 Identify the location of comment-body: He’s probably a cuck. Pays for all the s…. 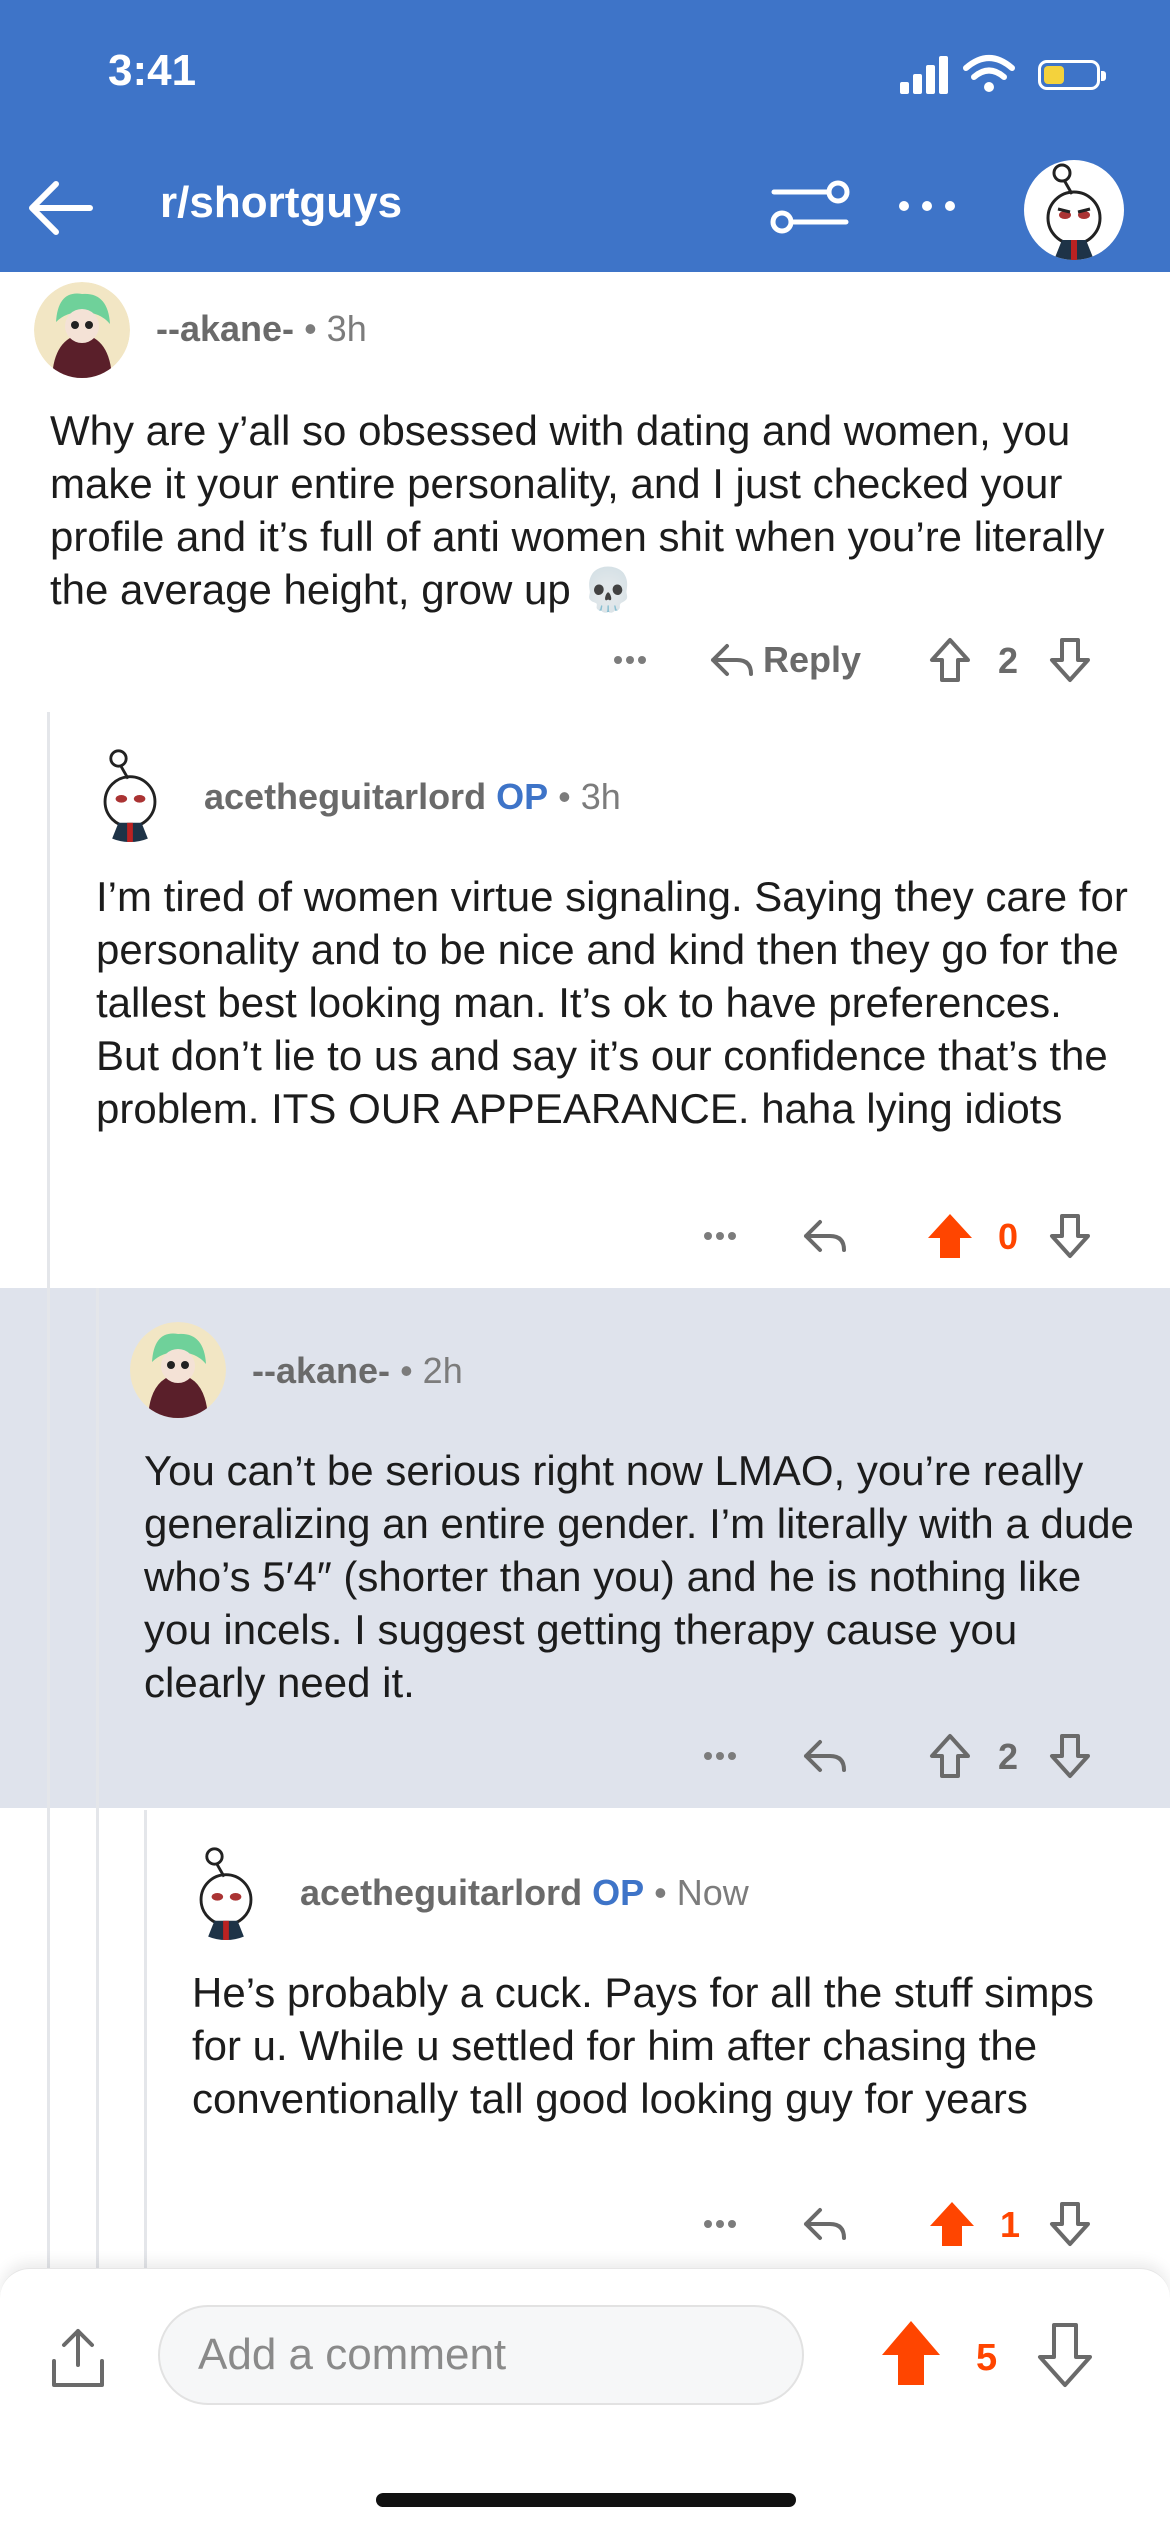
(643, 2045).